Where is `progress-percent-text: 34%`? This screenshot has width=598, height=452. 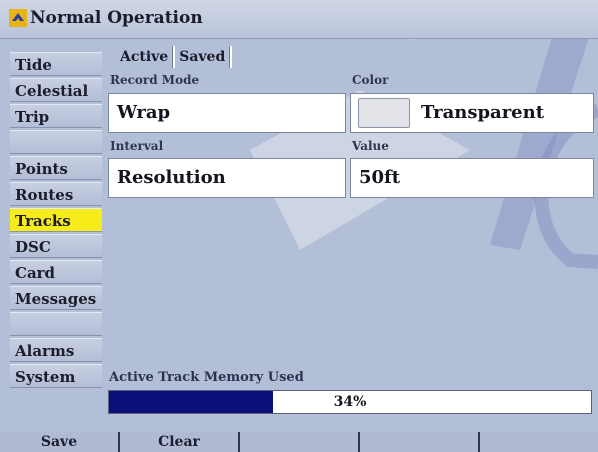 progress-percent-text: 34% is located at coordinates (350, 402).